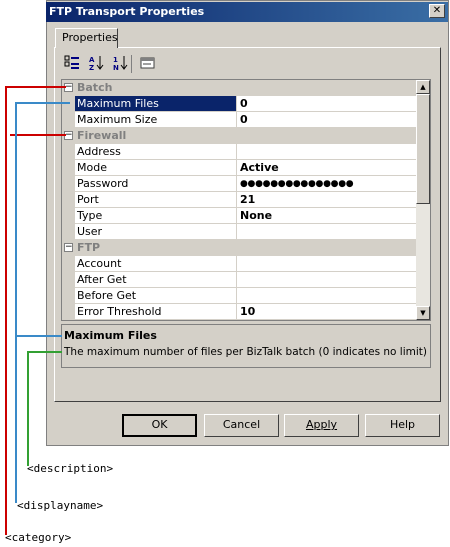 This screenshot has height=547, width=450. What do you see at coordinates (86, 38) in the screenshot?
I see `tab-properties: Properties` at bounding box center [86, 38].